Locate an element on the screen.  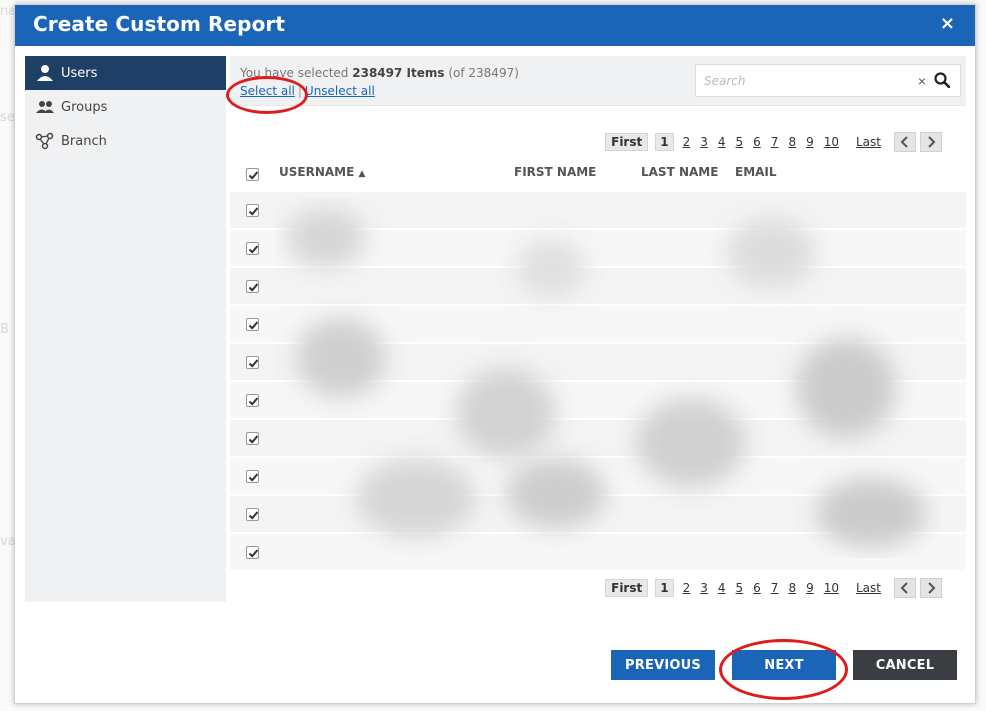
select-all-checkbox is located at coordinates (252, 174).